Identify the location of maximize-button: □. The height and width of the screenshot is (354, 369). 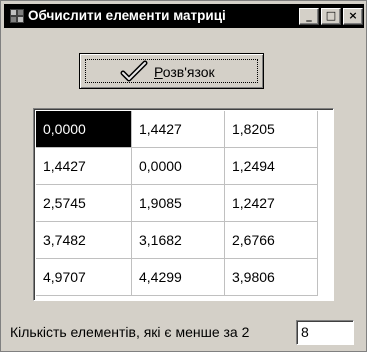
(331, 16).